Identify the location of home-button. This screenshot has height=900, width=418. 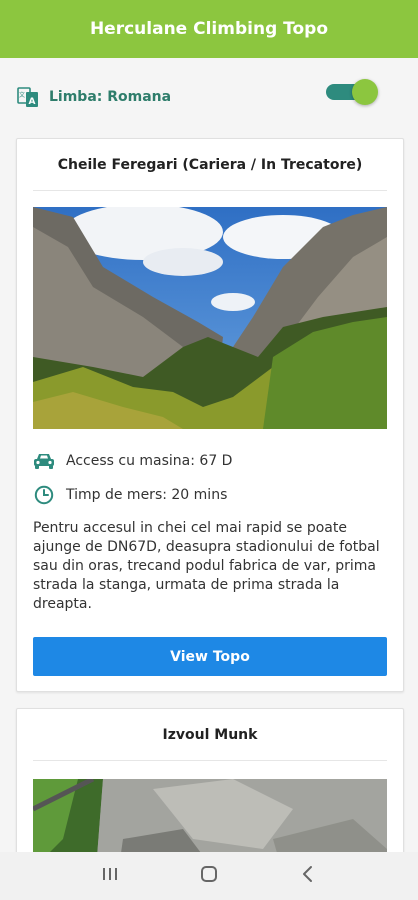
(209, 876).